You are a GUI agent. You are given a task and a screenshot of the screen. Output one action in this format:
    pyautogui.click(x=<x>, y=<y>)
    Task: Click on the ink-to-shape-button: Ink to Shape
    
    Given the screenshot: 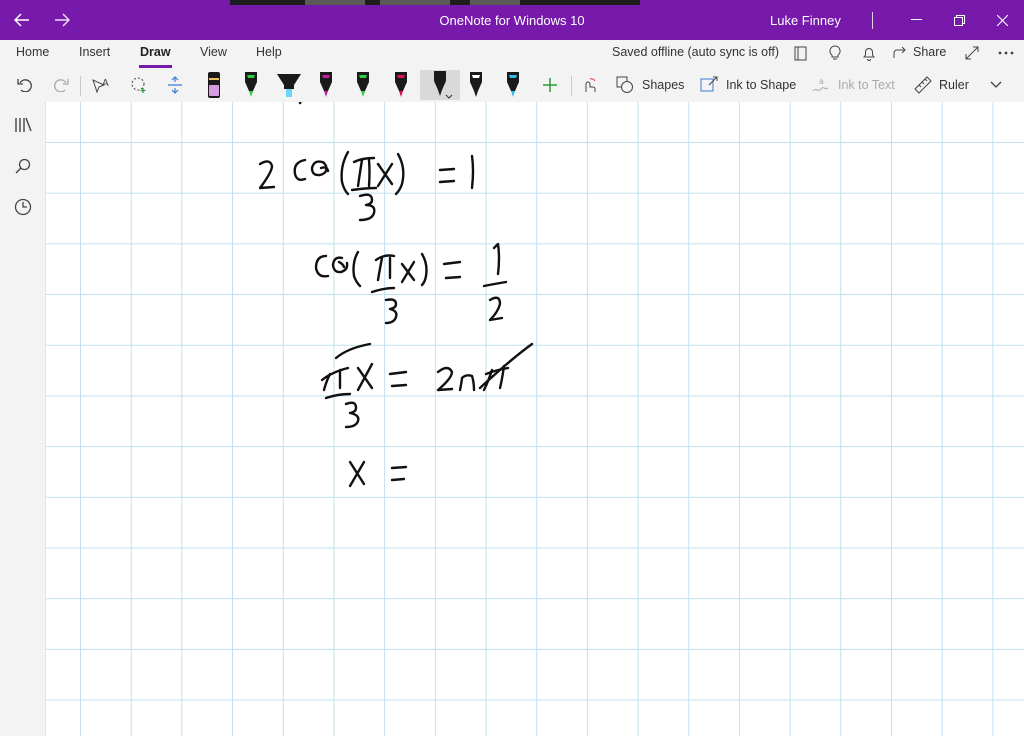 What is the action you would take?
    pyautogui.click(x=761, y=85)
    